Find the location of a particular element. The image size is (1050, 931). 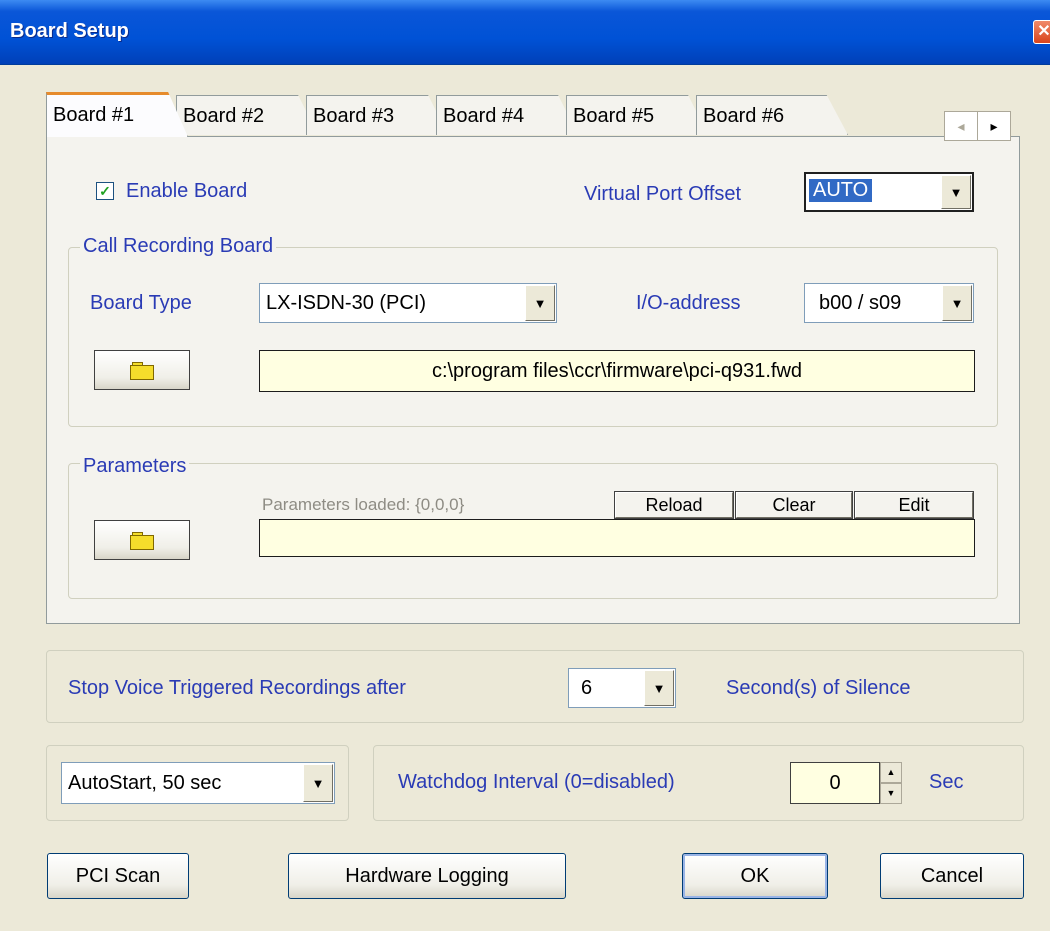

tab-board-3: Board #3 is located at coordinates (377, 115).